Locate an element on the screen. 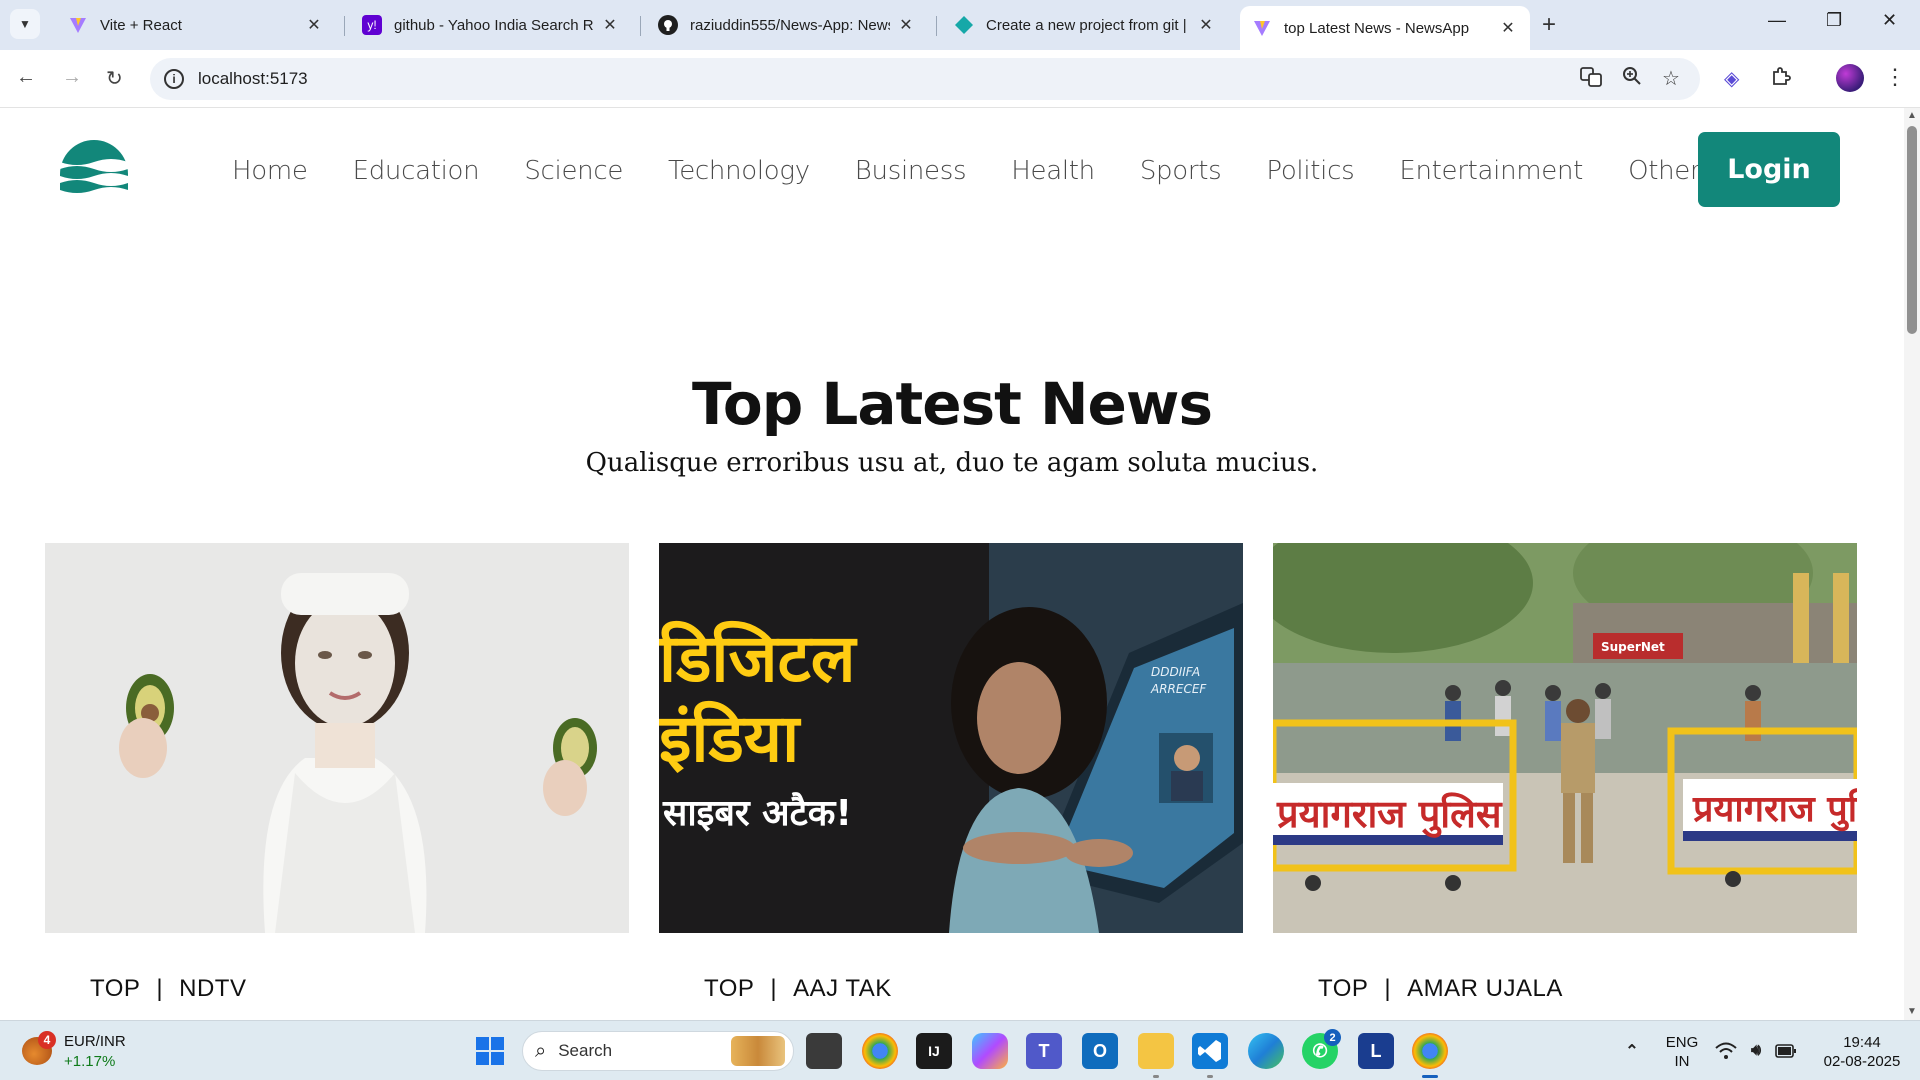 Image resolution: width=1920 pixels, height=1080 pixels. brand-logo-icon is located at coordinates (94, 170).